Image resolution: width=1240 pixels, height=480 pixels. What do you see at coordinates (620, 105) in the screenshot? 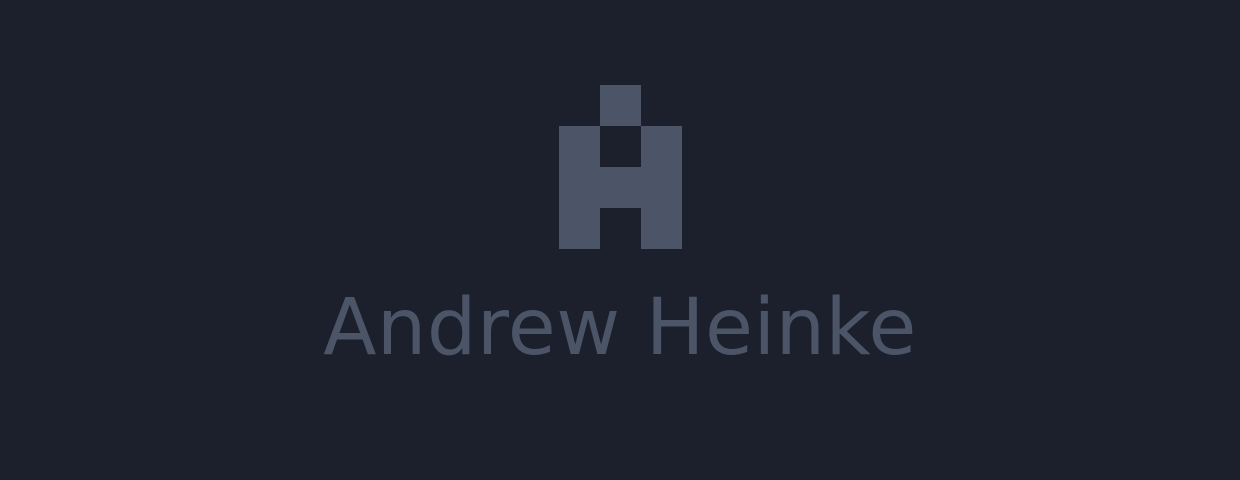
I see `logo-top-block` at bounding box center [620, 105].